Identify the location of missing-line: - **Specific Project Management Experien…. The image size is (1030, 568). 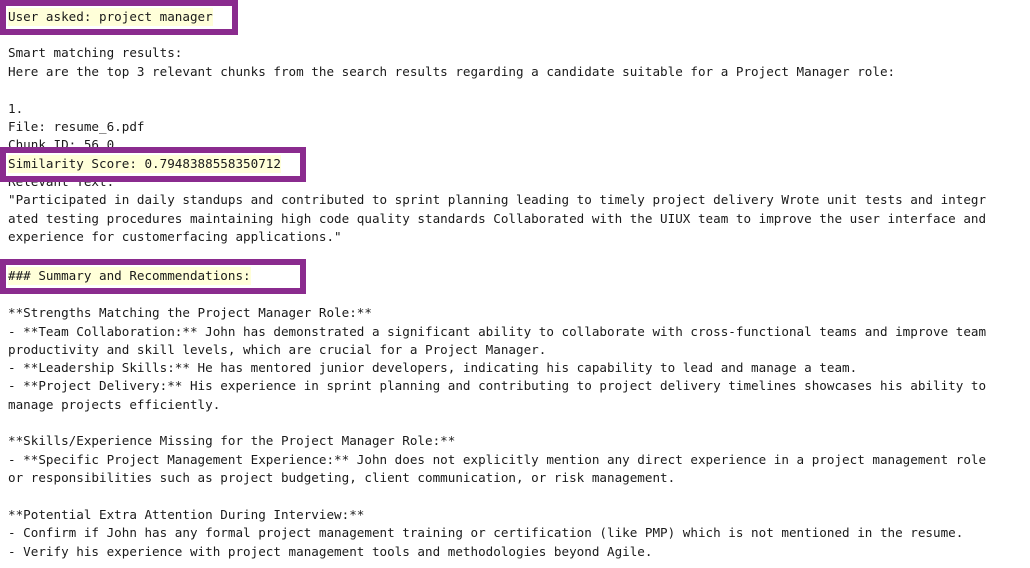
(497, 459).